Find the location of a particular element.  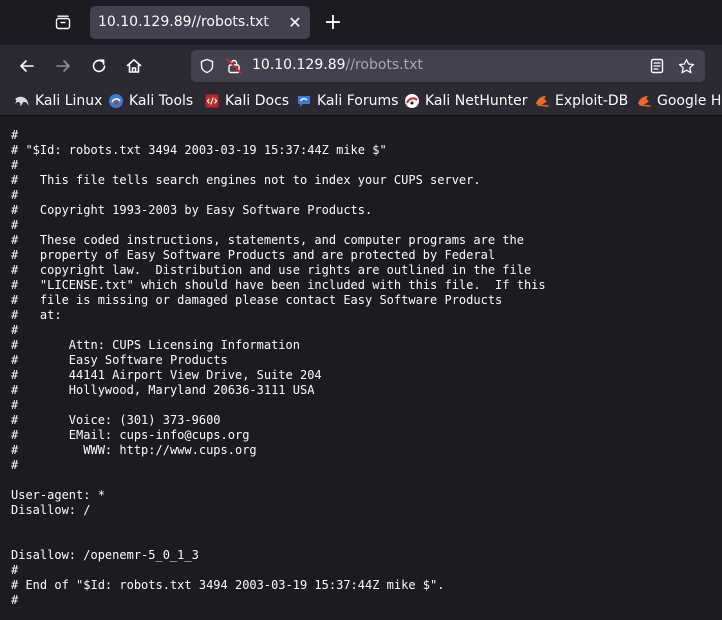

bookmark-google-hacking-db: Google Hacking DB is located at coordinates (679, 101).